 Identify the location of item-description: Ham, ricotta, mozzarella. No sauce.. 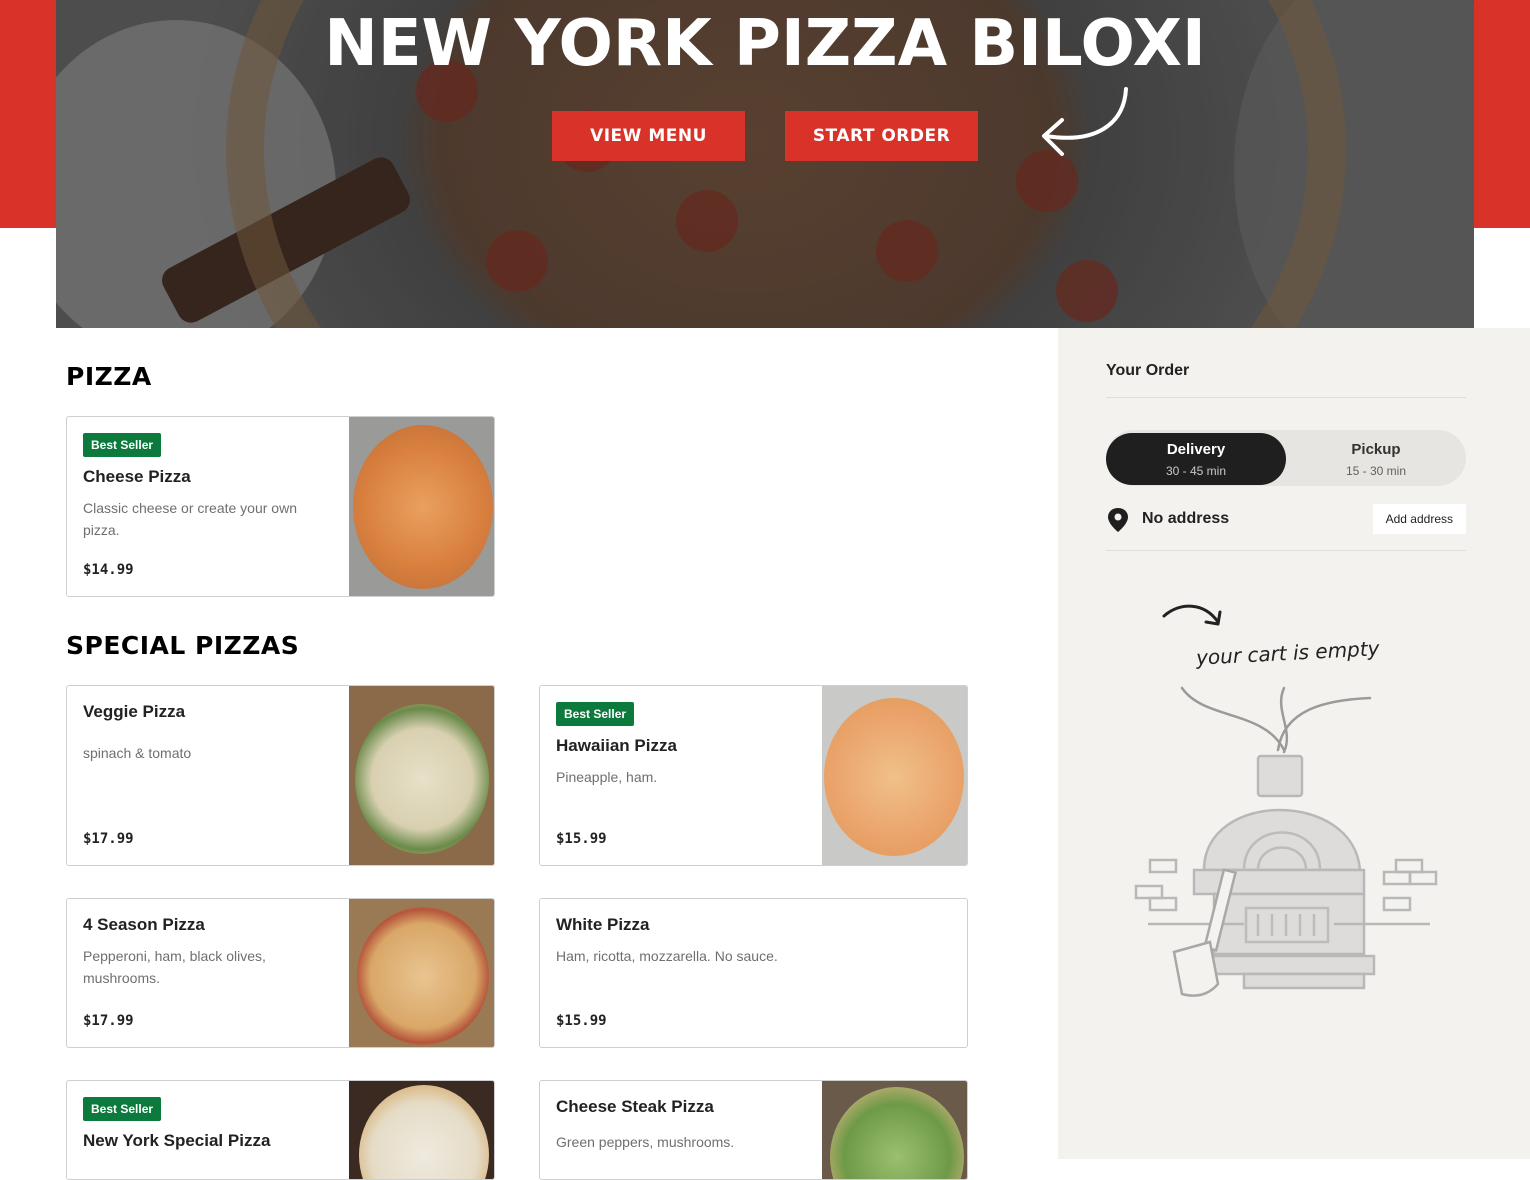
(667, 956).